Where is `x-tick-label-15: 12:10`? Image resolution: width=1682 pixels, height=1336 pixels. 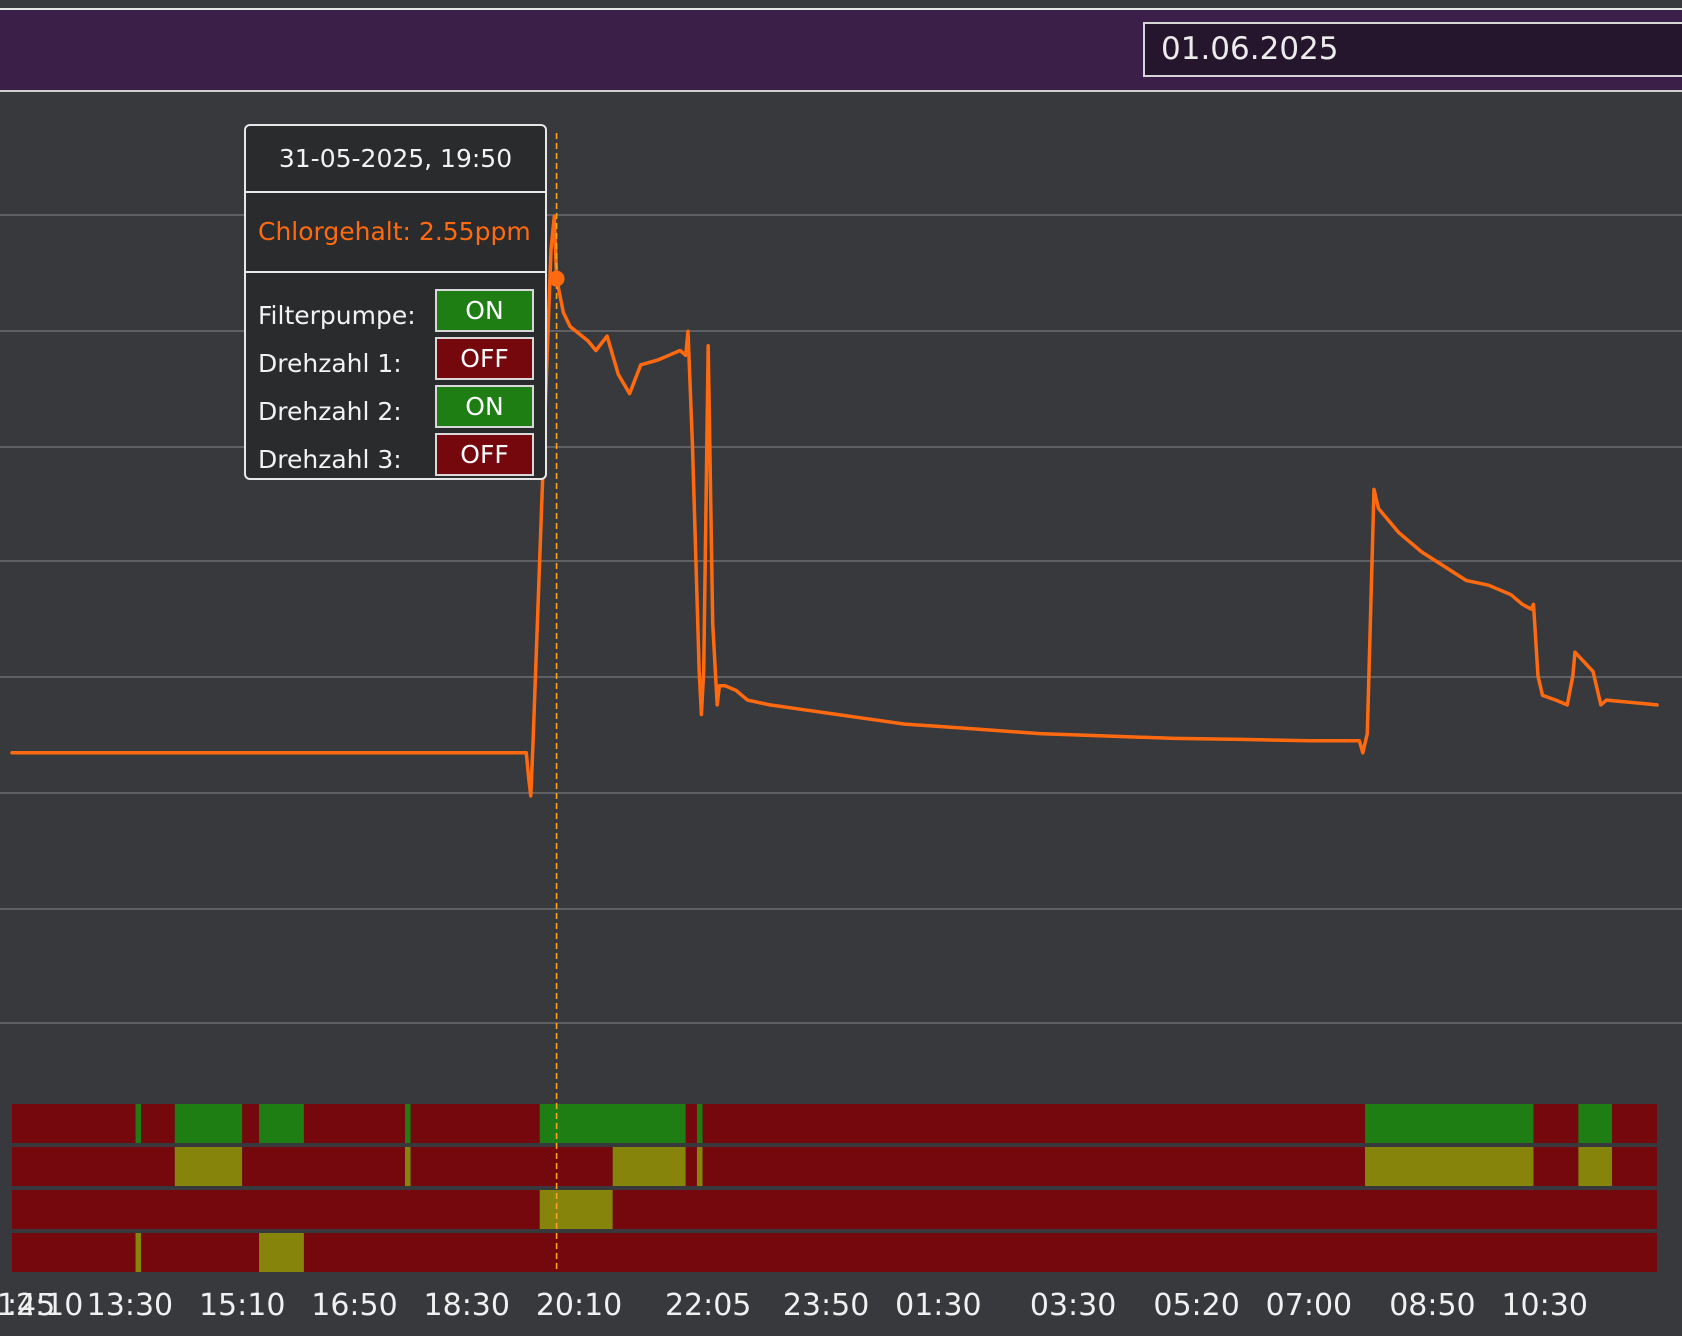
x-tick-label-15: 12:10 is located at coordinates (41, 1305).